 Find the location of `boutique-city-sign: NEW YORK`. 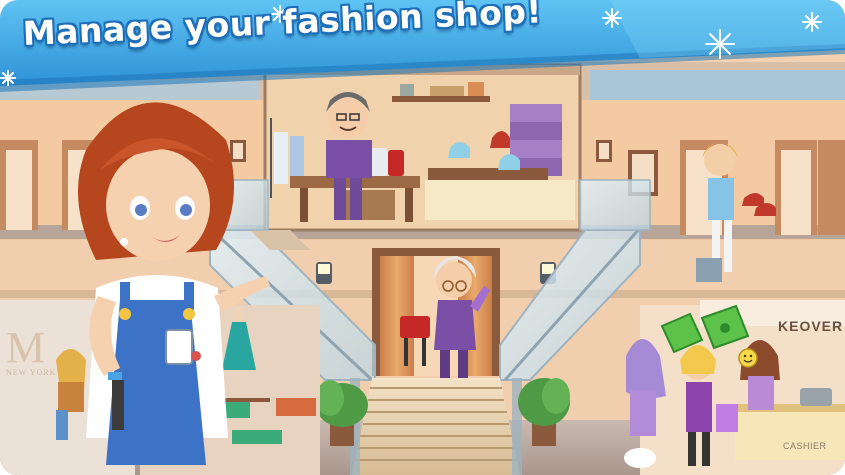

boutique-city-sign: NEW YORK is located at coordinates (31, 372).